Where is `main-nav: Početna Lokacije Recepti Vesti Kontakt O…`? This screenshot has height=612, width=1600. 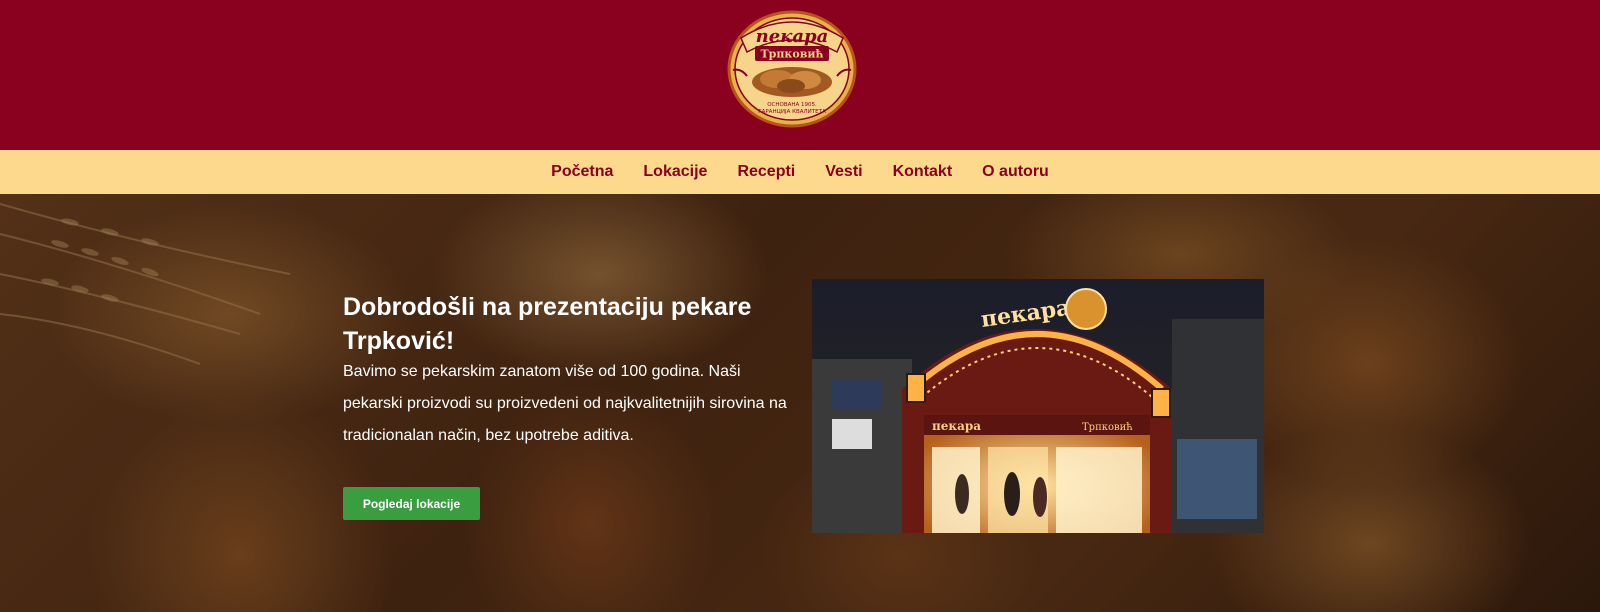
main-nav: Početna Lokacije Recepti Vesti Kontakt O… is located at coordinates (800, 172).